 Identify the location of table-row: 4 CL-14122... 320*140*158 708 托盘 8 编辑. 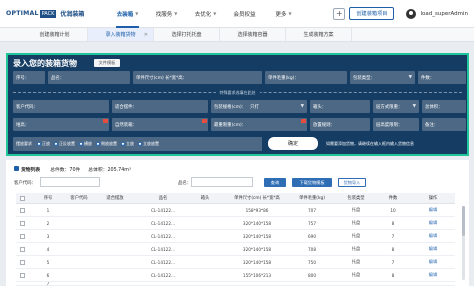
(235, 249).